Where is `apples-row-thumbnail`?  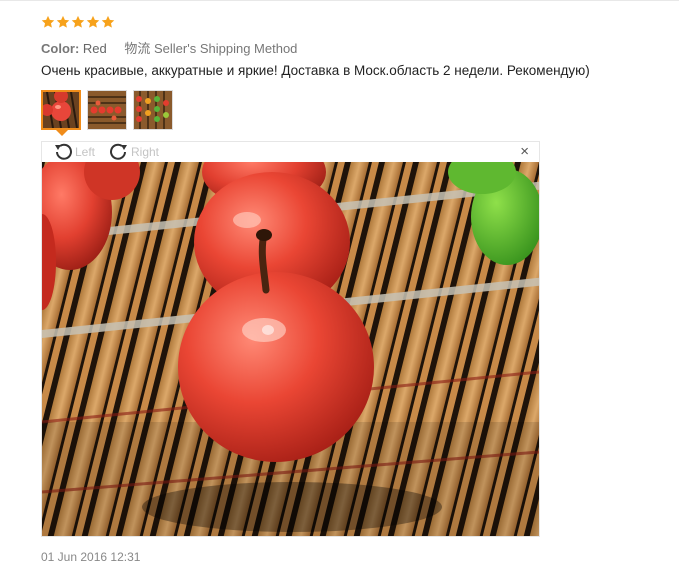
apples-row-thumbnail is located at coordinates (107, 110).